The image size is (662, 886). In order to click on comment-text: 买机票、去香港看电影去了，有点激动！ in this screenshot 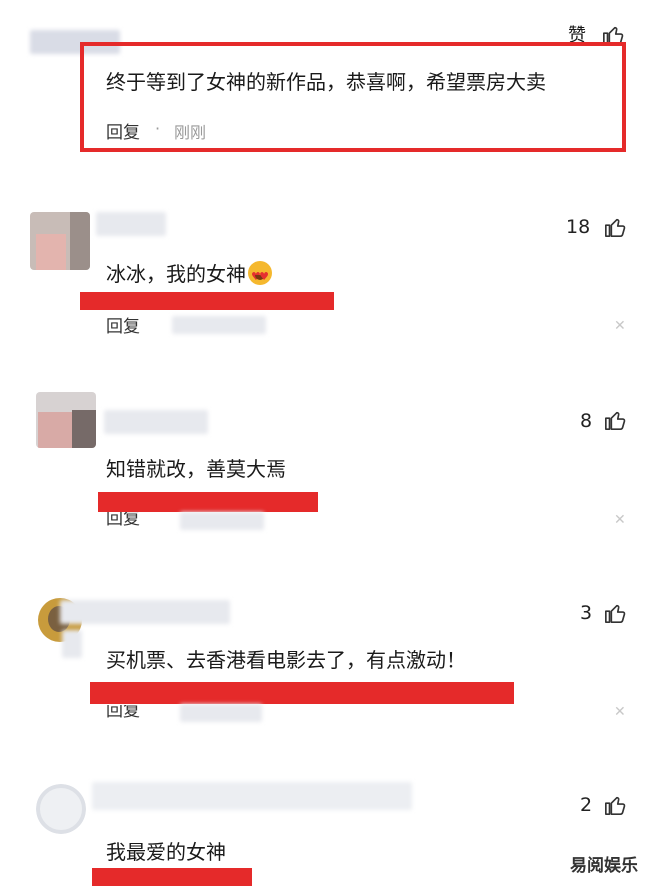, I will do `click(286, 660)`.